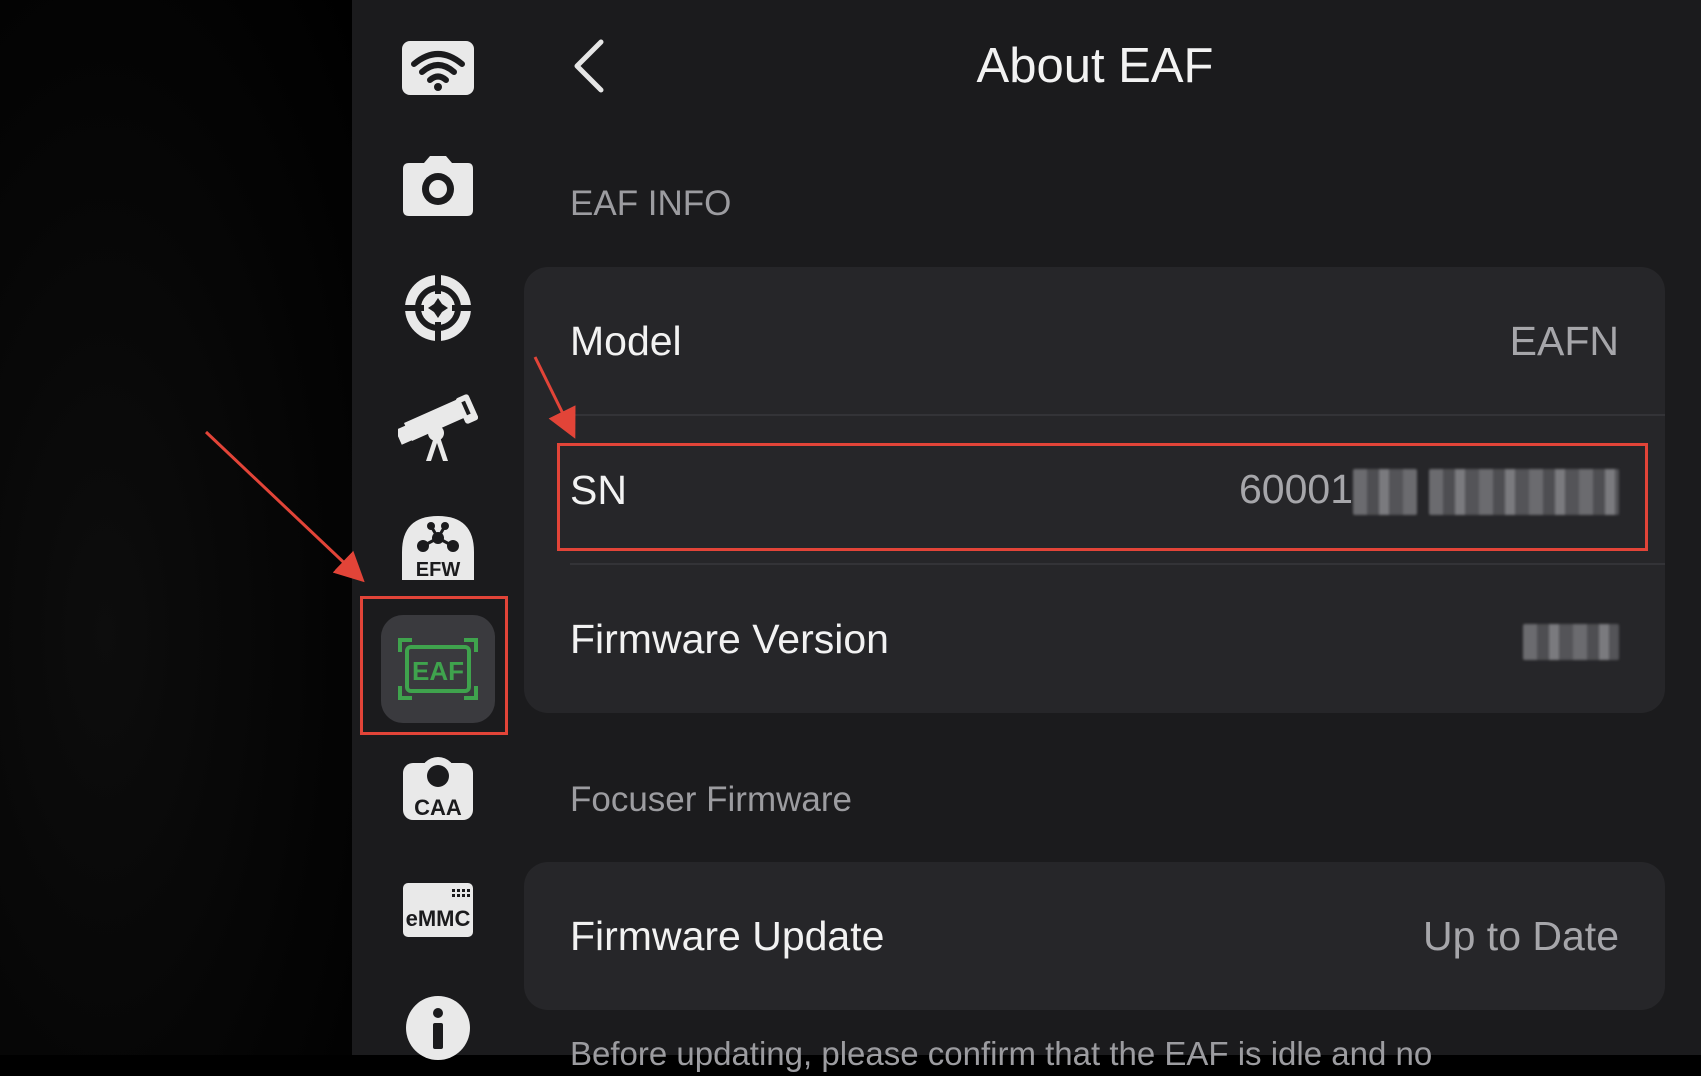  I want to click on annotation-arrows, so click(390, 469).